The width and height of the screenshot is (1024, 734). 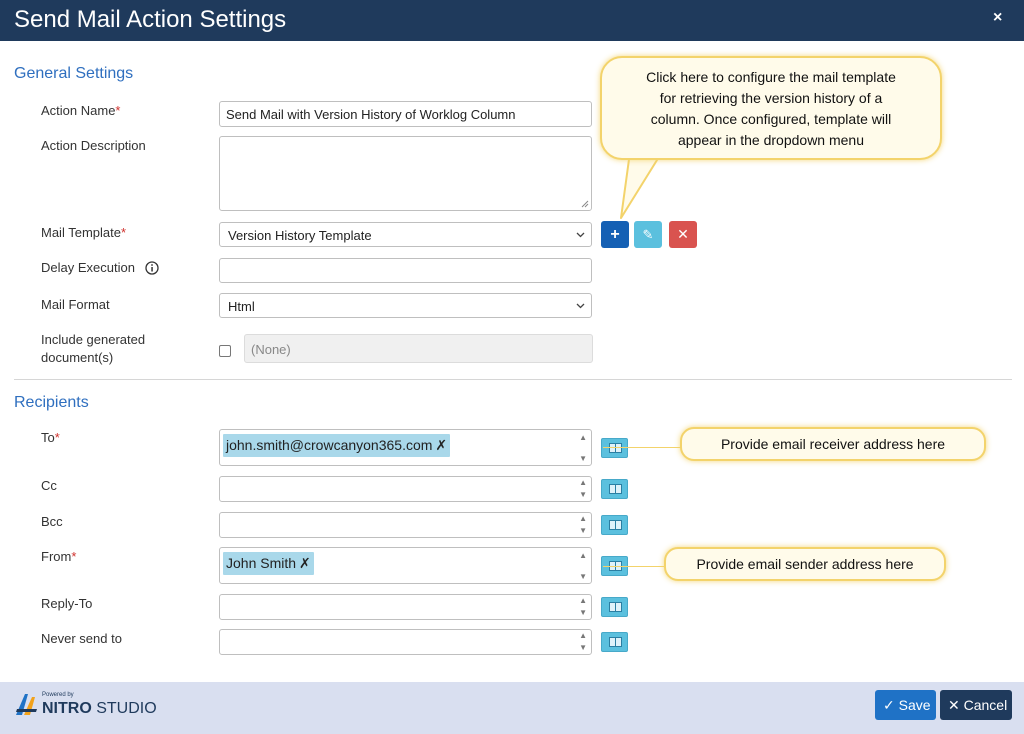 I want to click on never-send-to-input: ▲ ▼, so click(x=405, y=642).